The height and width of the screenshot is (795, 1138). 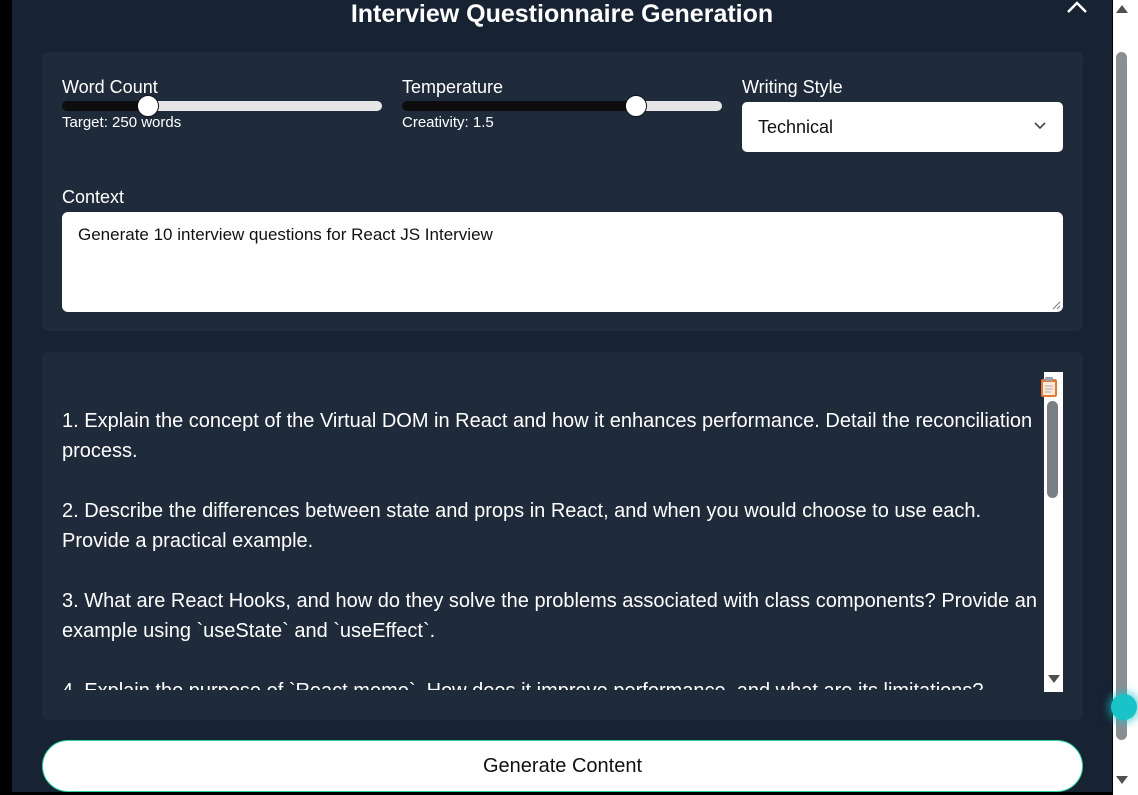 I want to click on page-title: Interview Questionnaire Generation, so click(x=562, y=14).